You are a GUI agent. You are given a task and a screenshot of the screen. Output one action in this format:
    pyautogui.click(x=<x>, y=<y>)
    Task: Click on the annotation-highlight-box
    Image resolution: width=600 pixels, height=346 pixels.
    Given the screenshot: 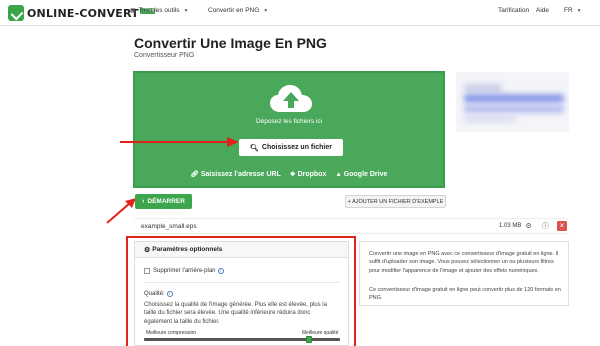 What is the action you would take?
    pyautogui.click(x=241, y=291)
    